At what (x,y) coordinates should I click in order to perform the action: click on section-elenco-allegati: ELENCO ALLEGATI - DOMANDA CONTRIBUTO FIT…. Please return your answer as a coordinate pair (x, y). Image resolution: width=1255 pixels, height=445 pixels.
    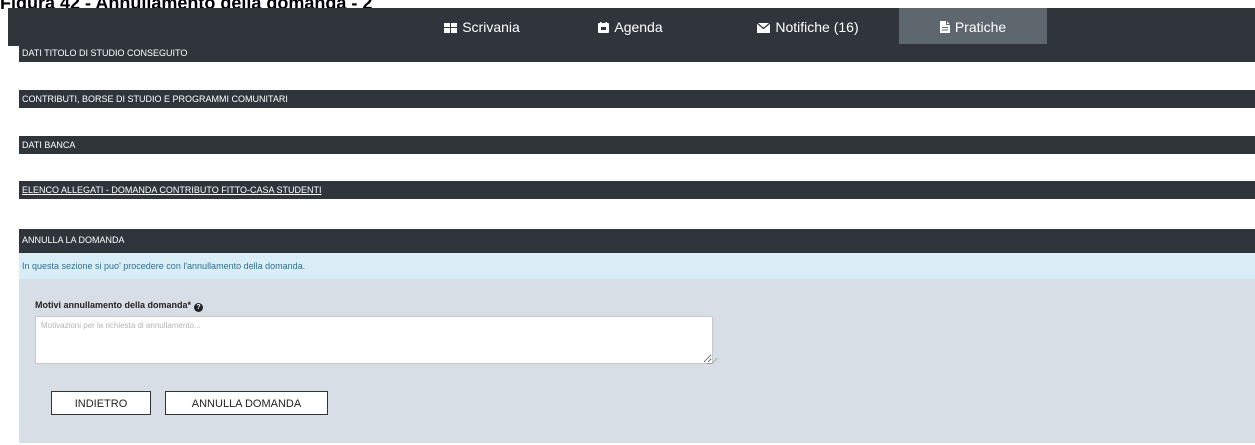
    Looking at the image, I should click on (637, 190).